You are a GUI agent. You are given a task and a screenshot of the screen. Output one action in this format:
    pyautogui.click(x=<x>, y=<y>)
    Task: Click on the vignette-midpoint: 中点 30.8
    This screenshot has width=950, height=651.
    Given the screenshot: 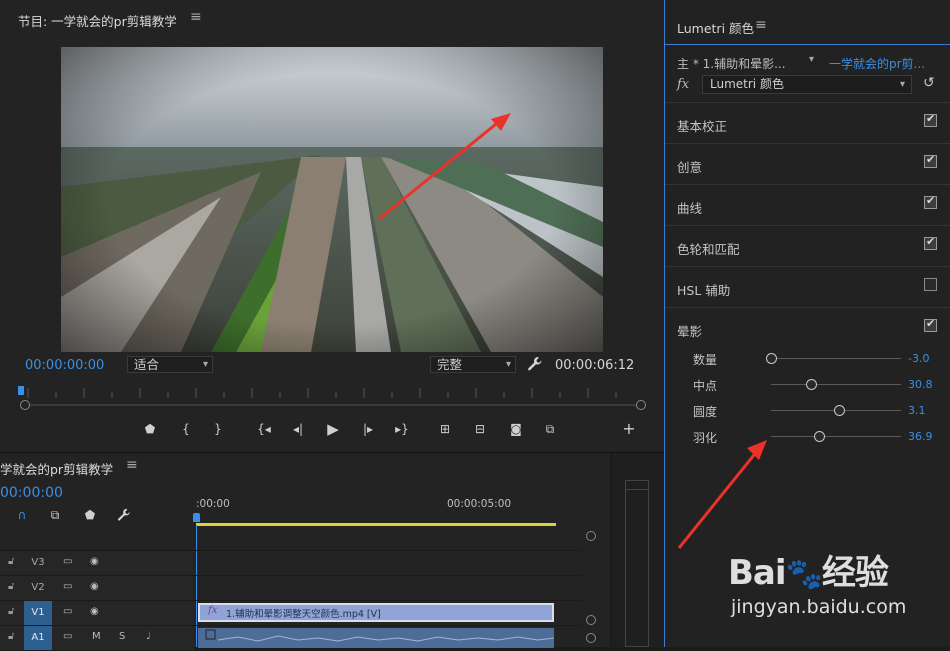 What is the action you would take?
    pyautogui.click(x=807, y=385)
    